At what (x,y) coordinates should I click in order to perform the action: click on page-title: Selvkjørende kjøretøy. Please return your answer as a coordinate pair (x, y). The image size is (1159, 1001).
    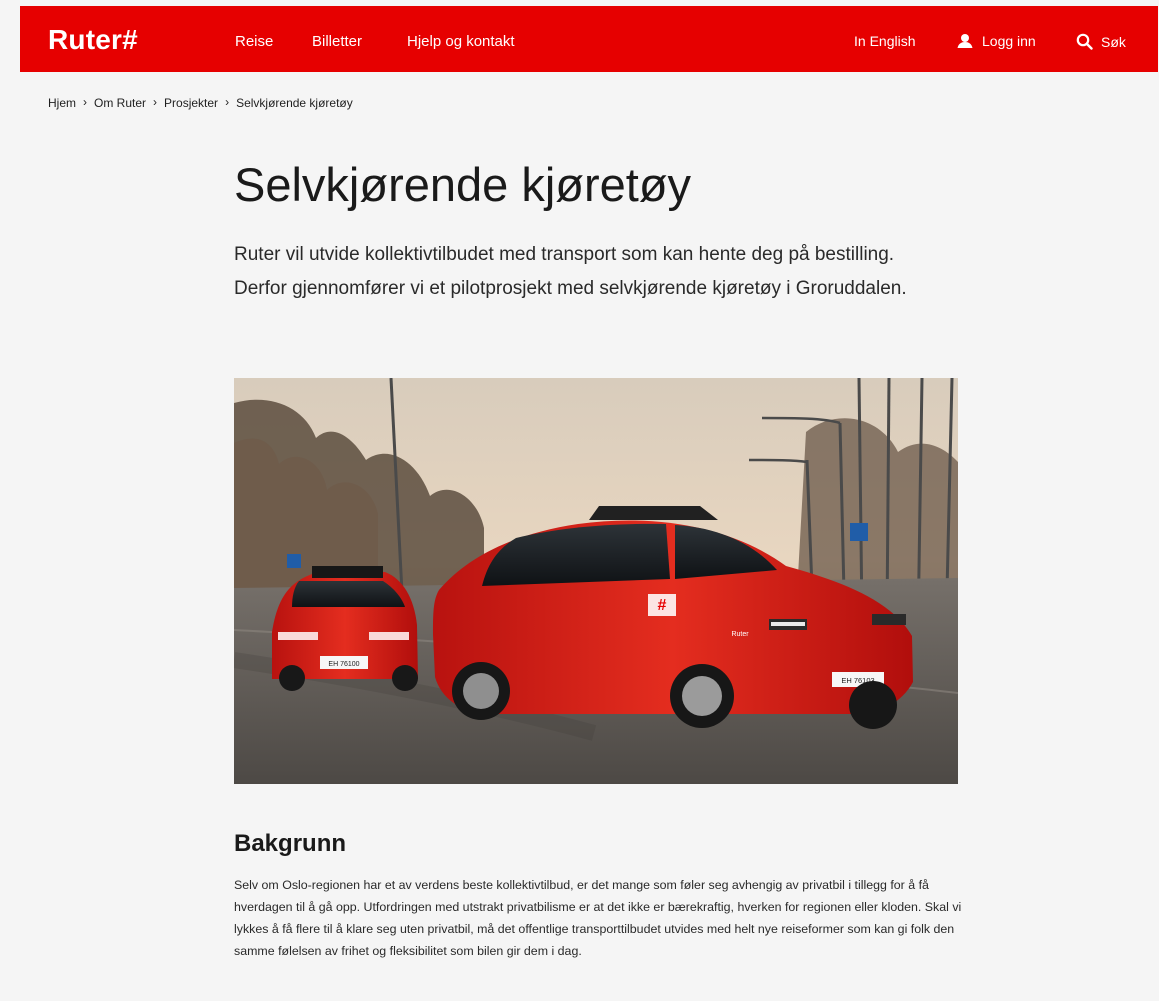
    Looking at the image, I should click on (463, 184).